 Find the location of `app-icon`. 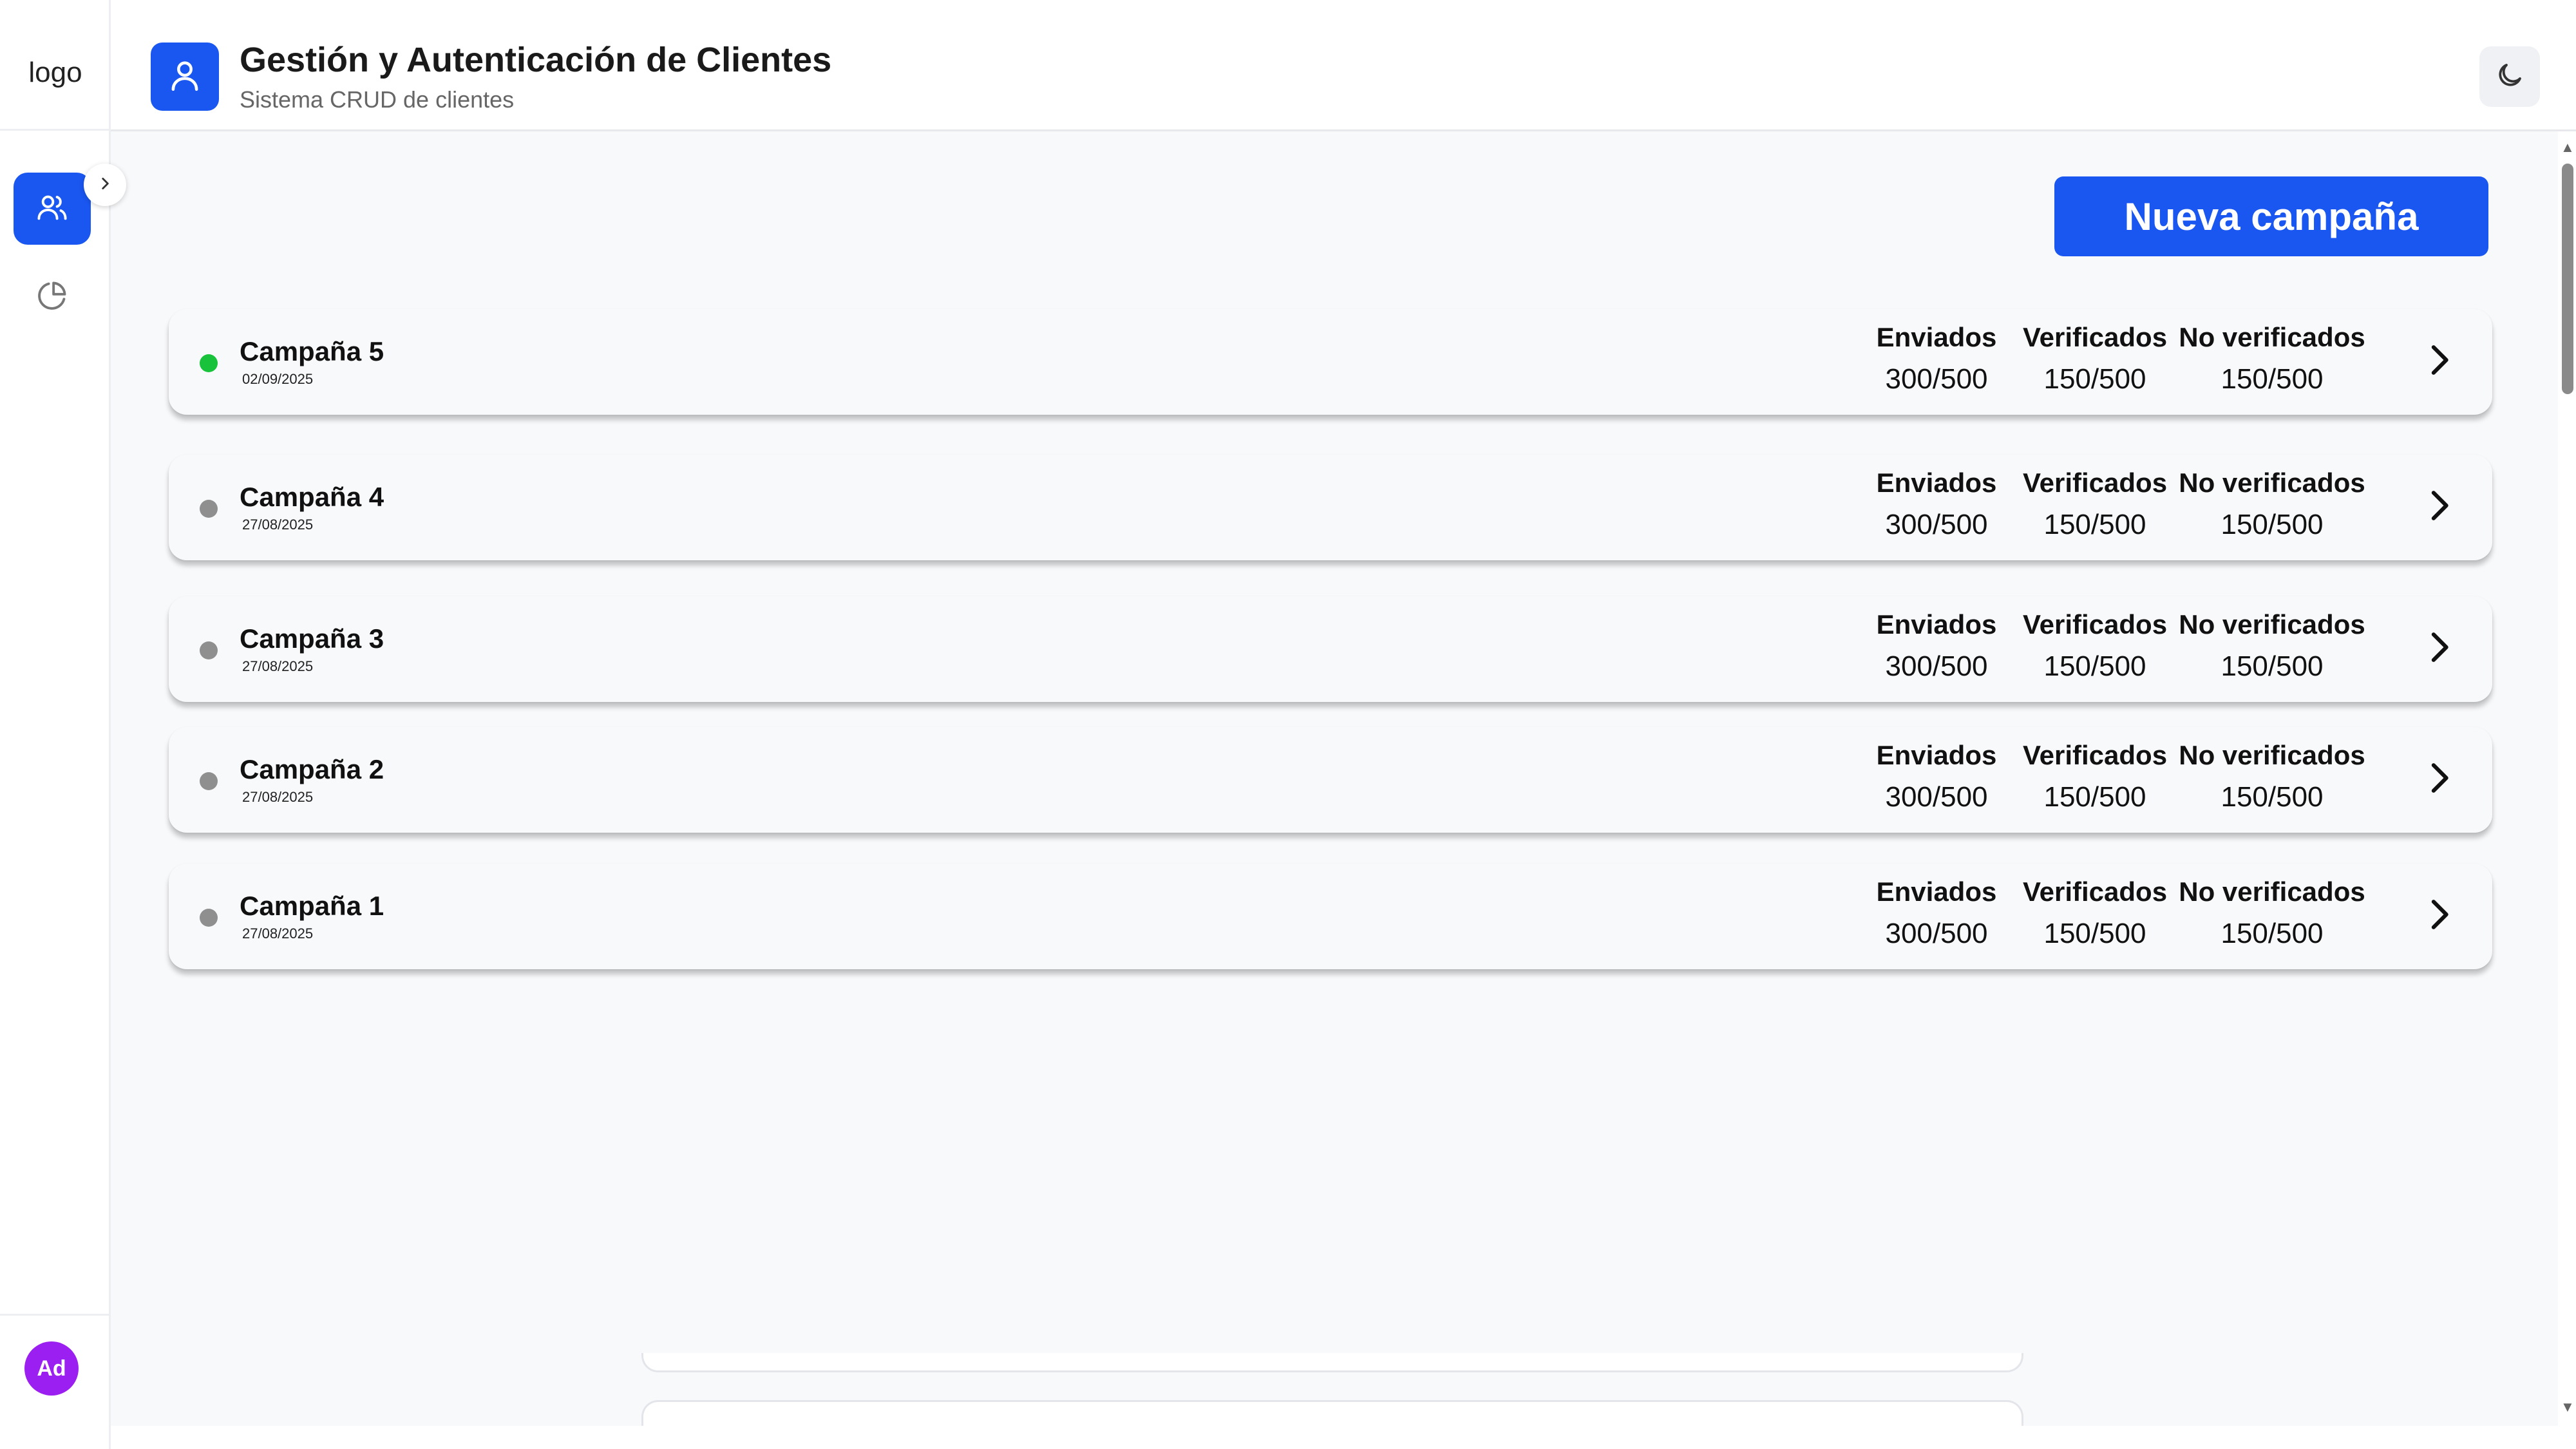

app-icon is located at coordinates (185, 77).